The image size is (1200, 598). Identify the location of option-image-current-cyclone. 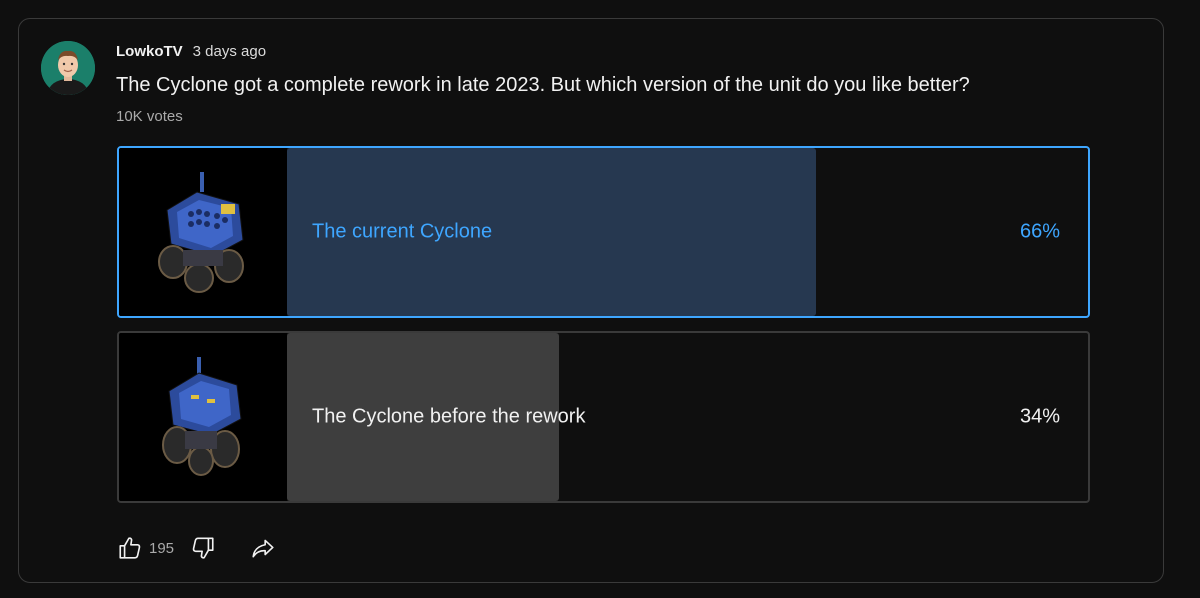
(203, 232).